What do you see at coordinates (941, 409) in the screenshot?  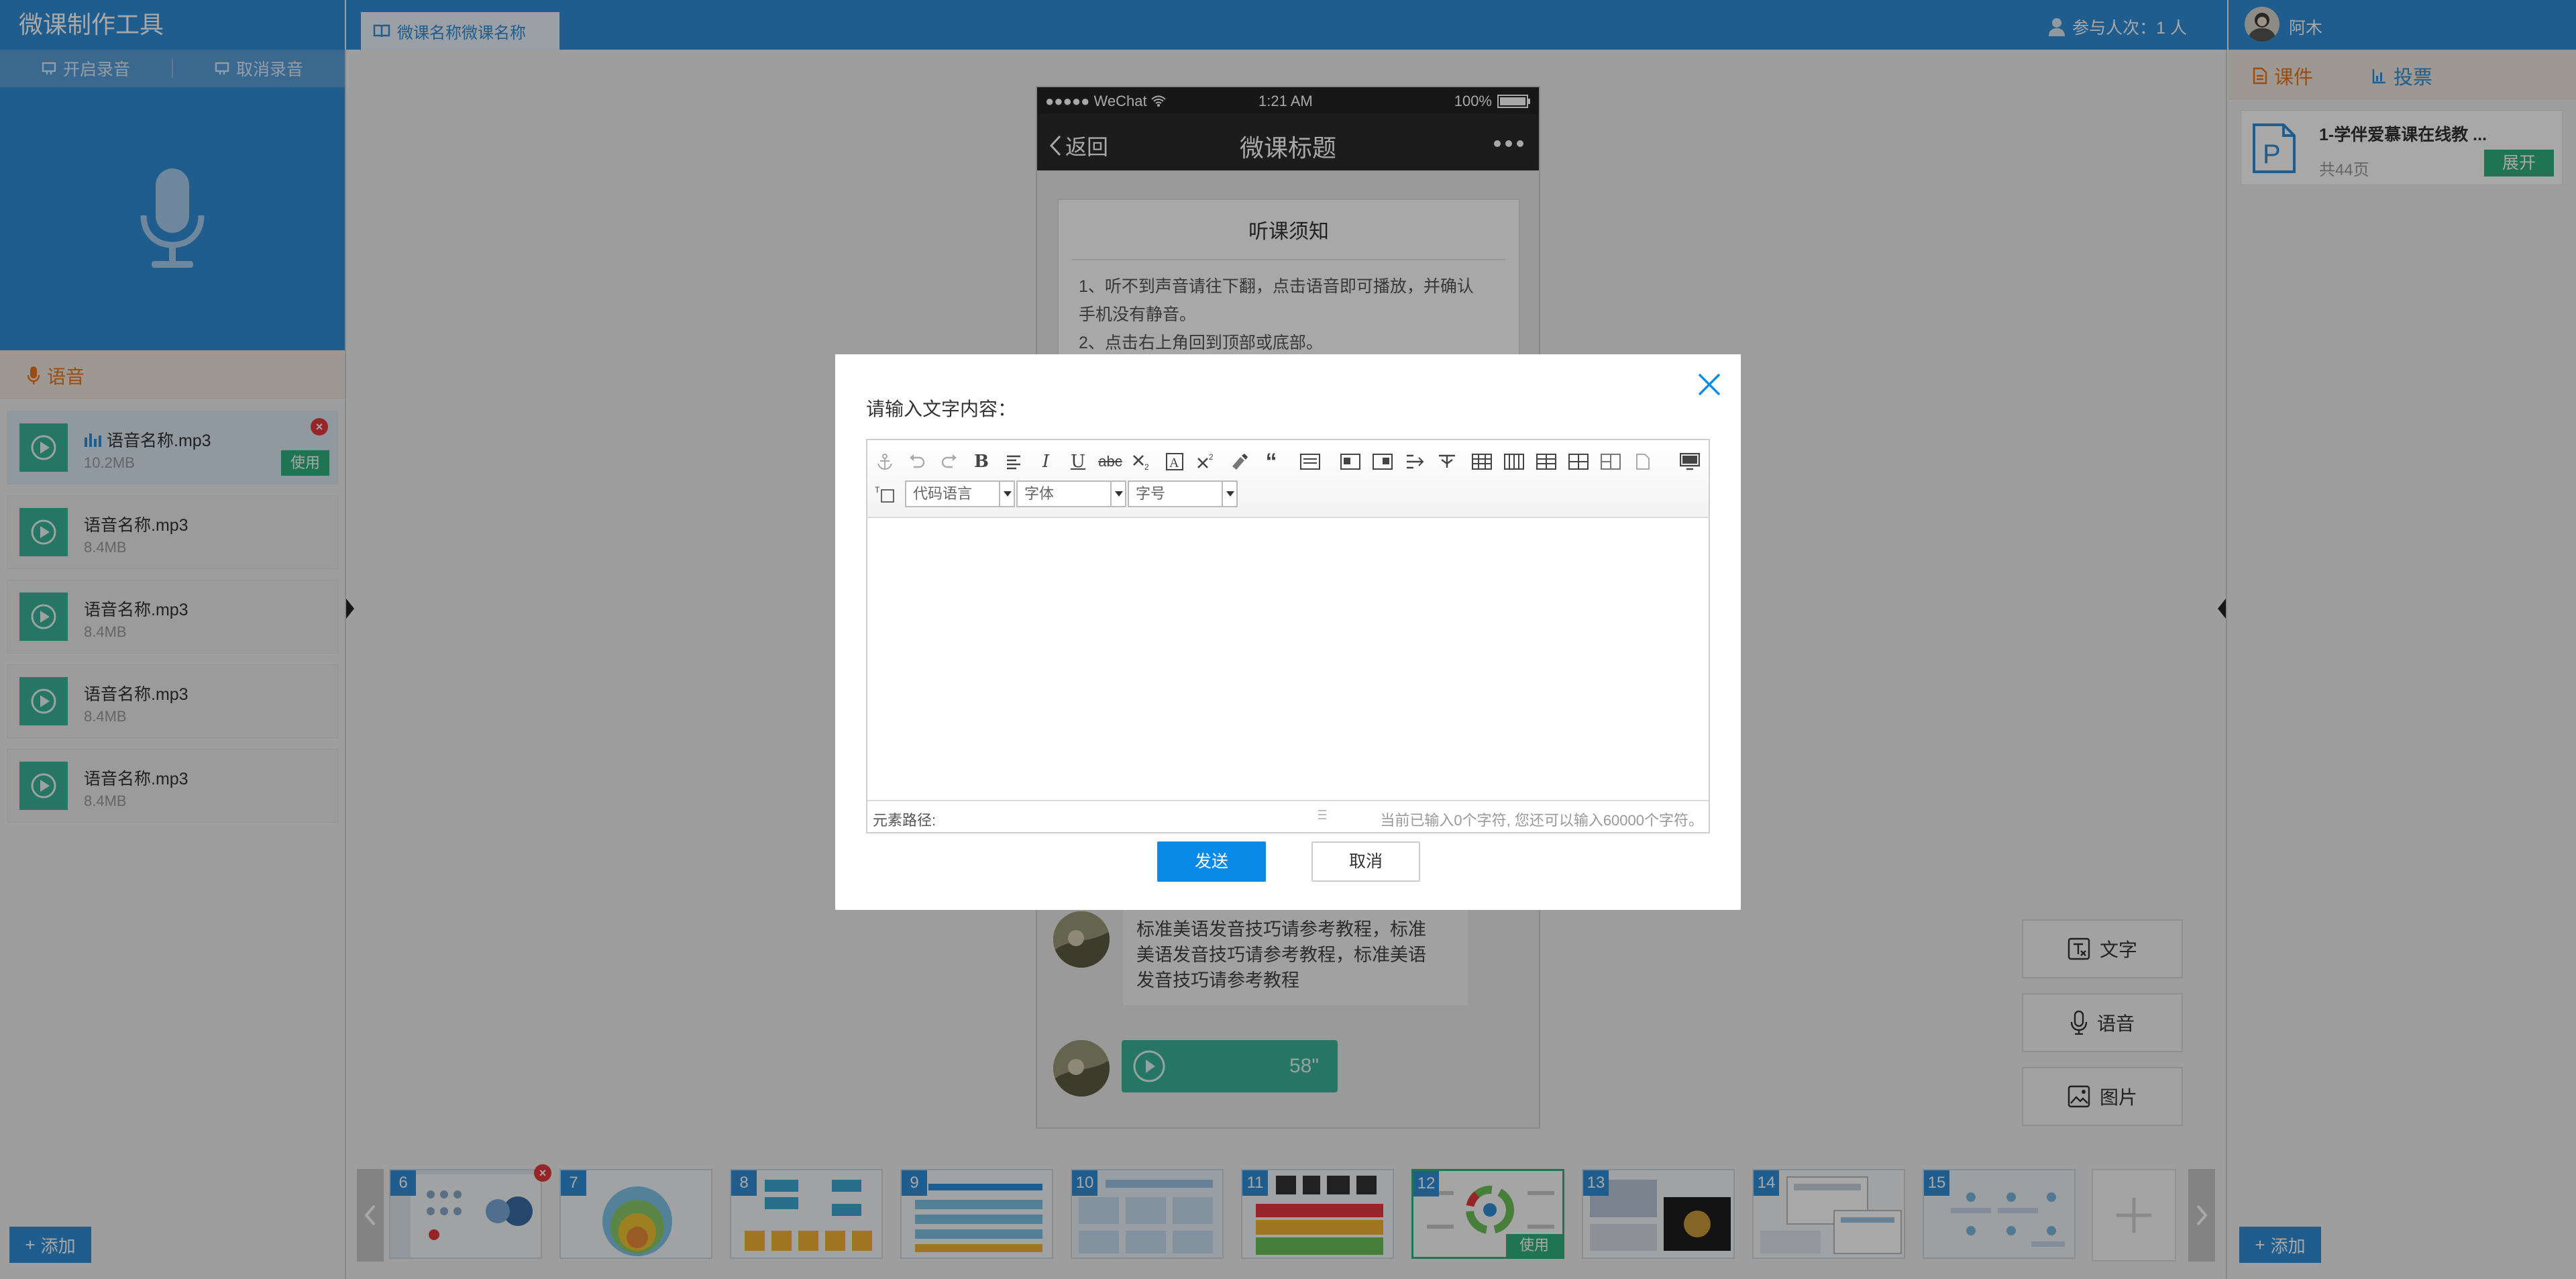 I see `dialog-prompt: 请输入文字内容：` at bounding box center [941, 409].